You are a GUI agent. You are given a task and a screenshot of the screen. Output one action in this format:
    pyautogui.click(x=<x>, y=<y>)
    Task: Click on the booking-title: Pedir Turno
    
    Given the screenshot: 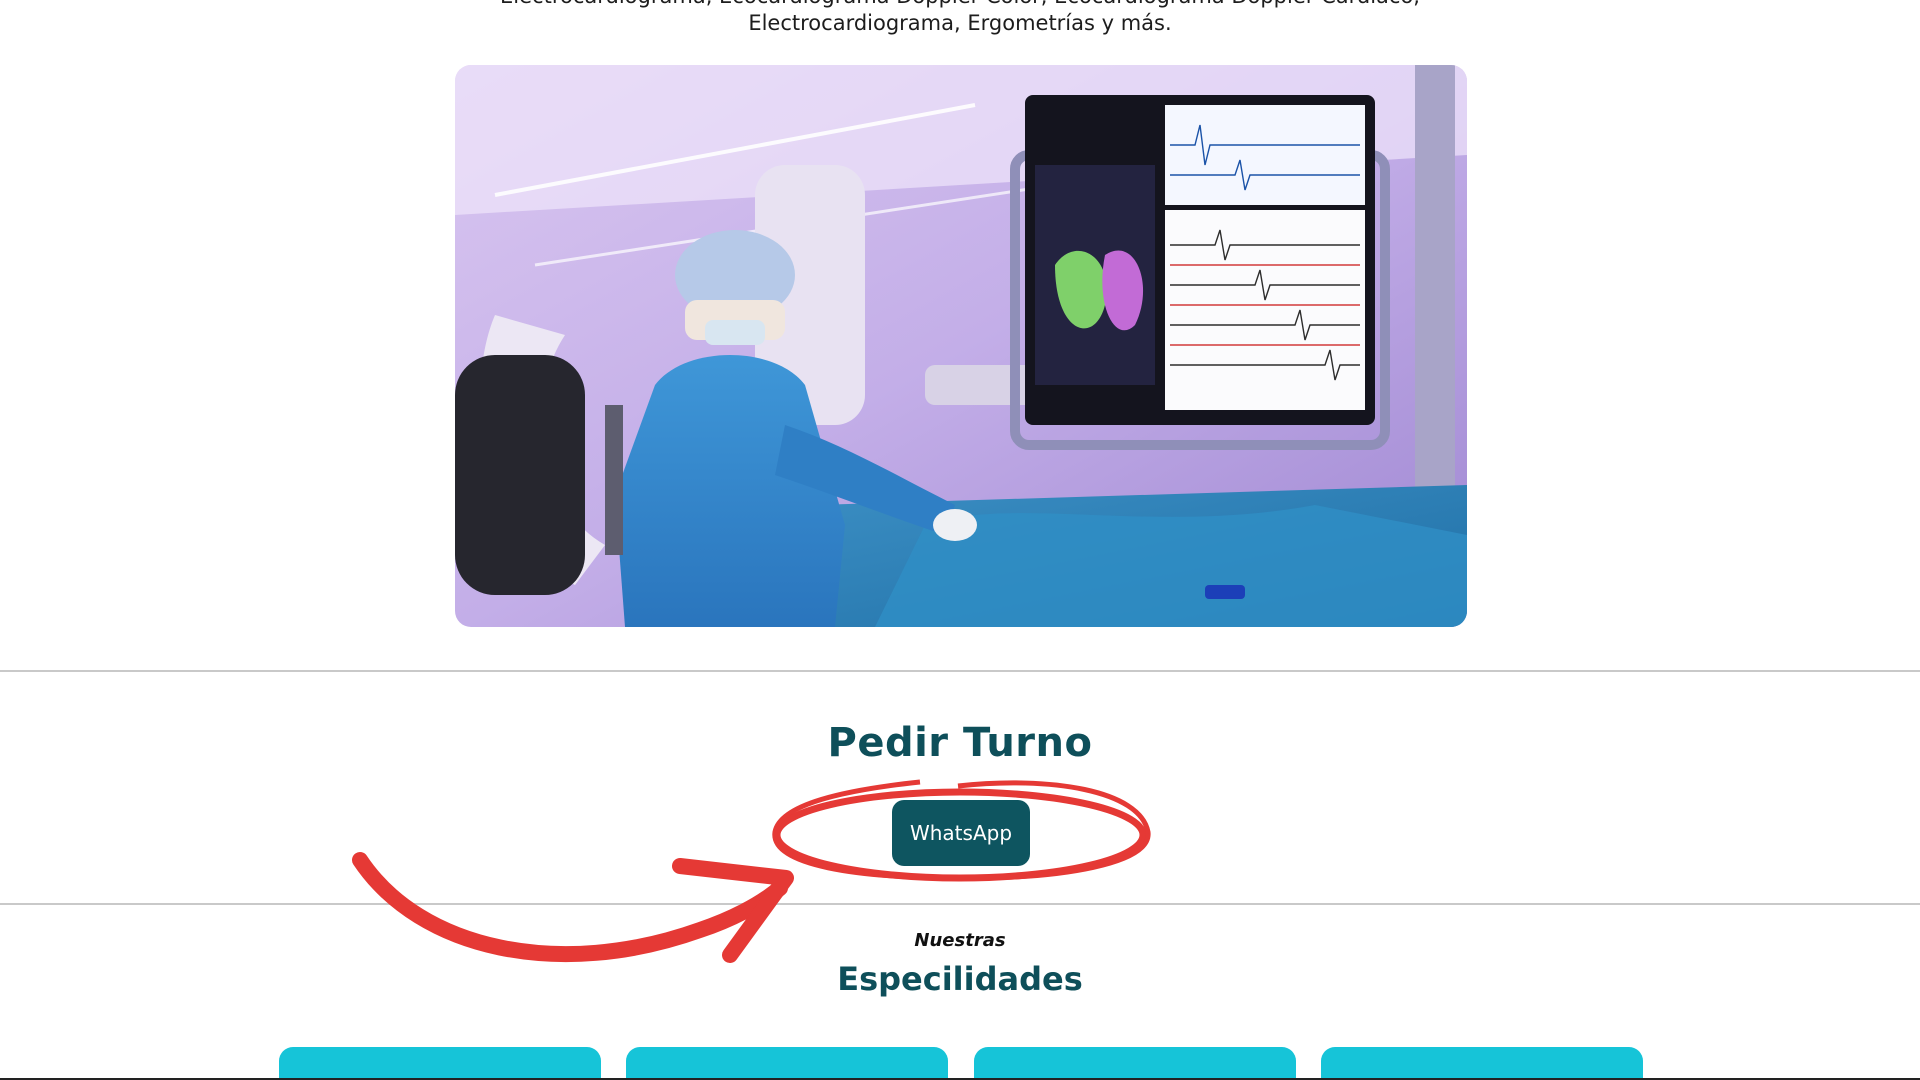 What is the action you would take?
    pyautogui.click(x=960, y=743)
    